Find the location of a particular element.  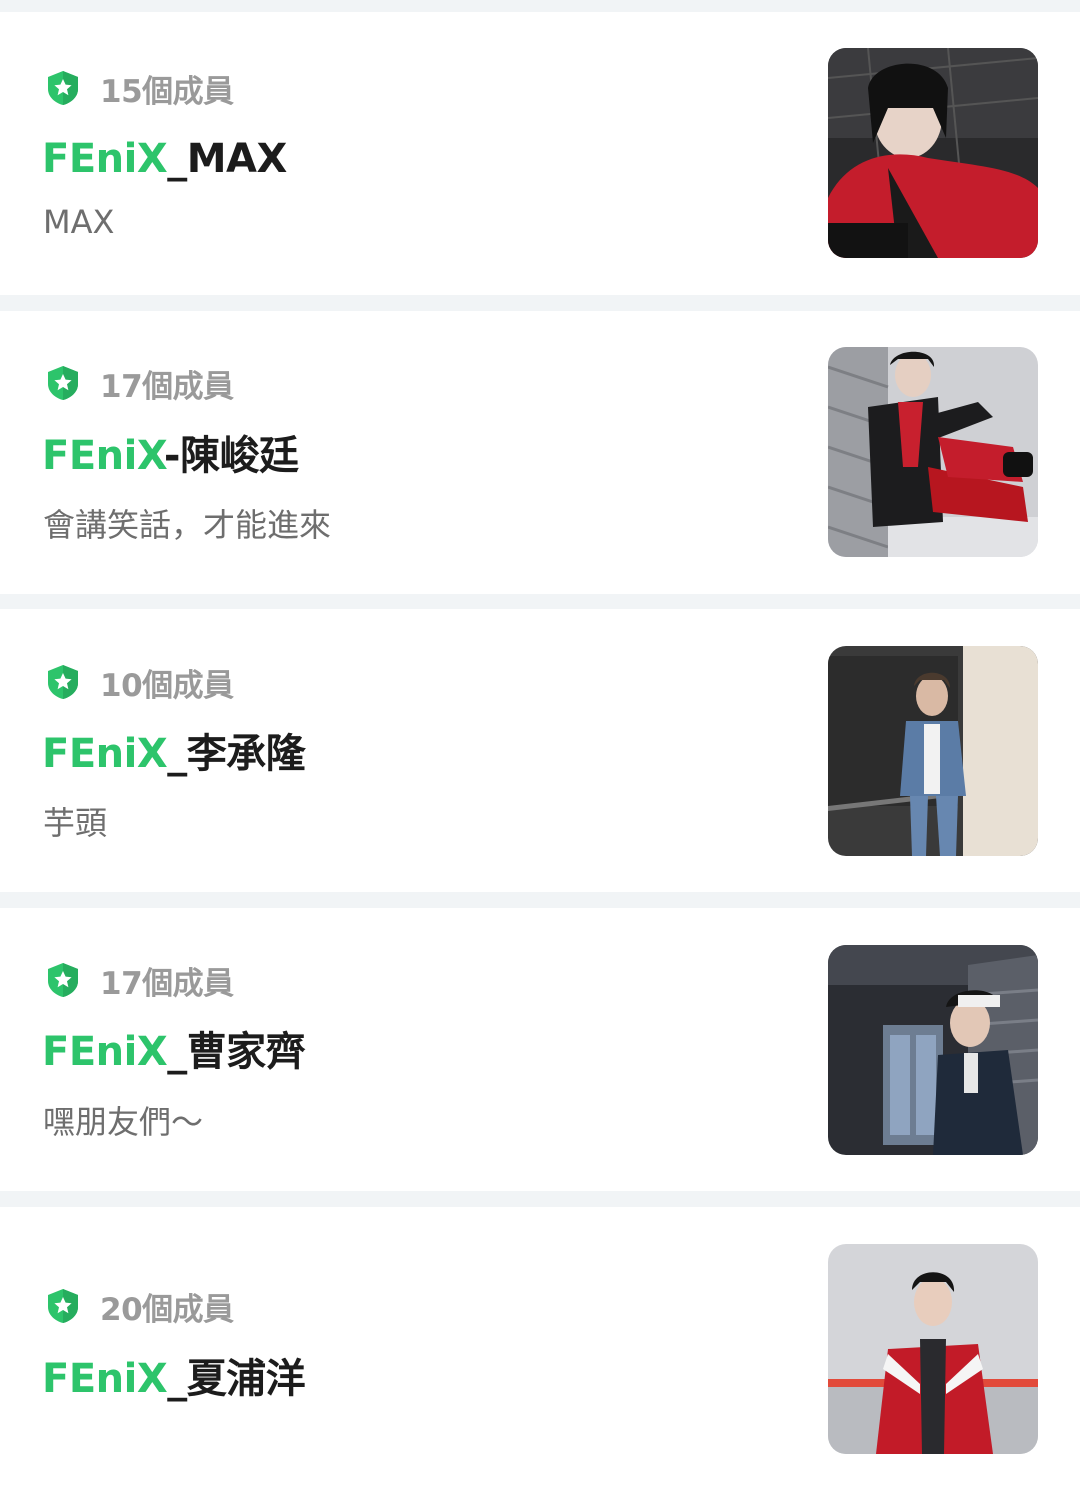

member-count: 10個成員 is located at coordinates (167, 685).